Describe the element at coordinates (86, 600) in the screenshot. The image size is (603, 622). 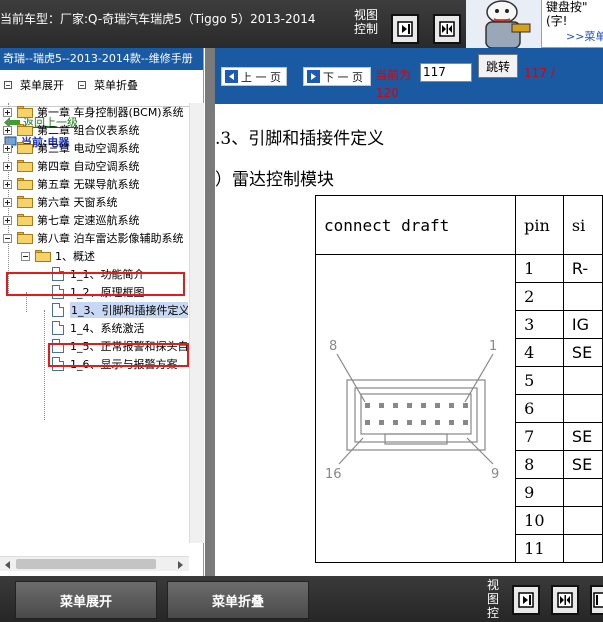
I see `bottom-menu-expand-button: 菜单展开` at that location.